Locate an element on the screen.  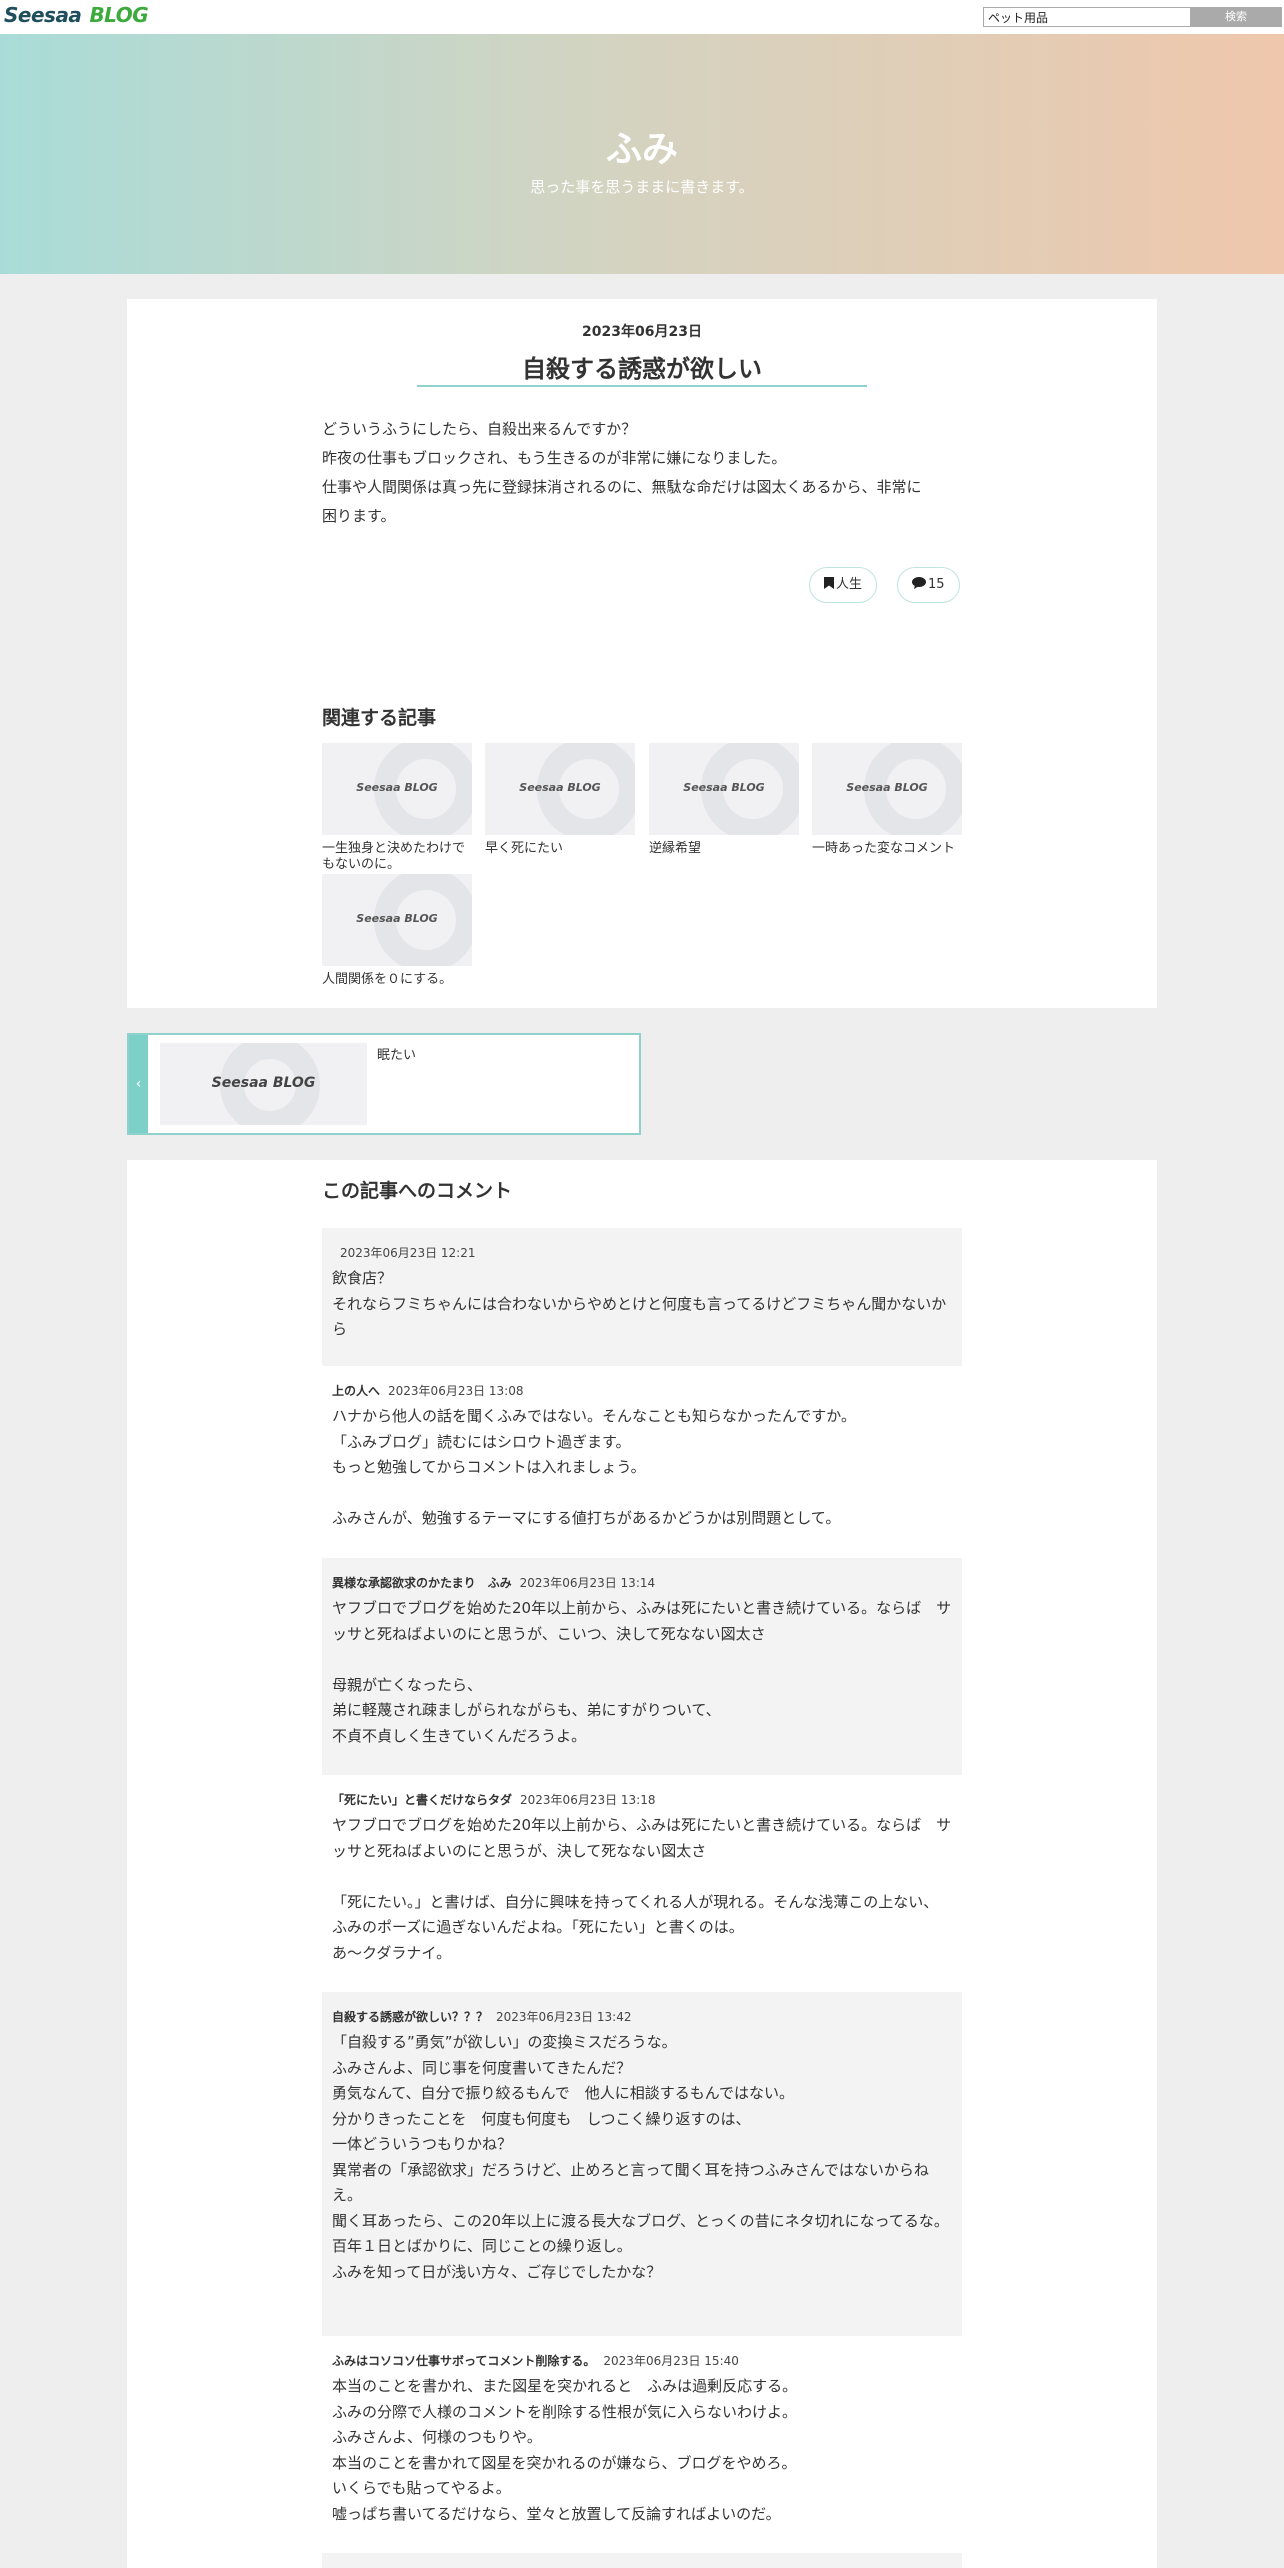
comments-heading: この記事へのコメント is located at coordinates (417, 1191).